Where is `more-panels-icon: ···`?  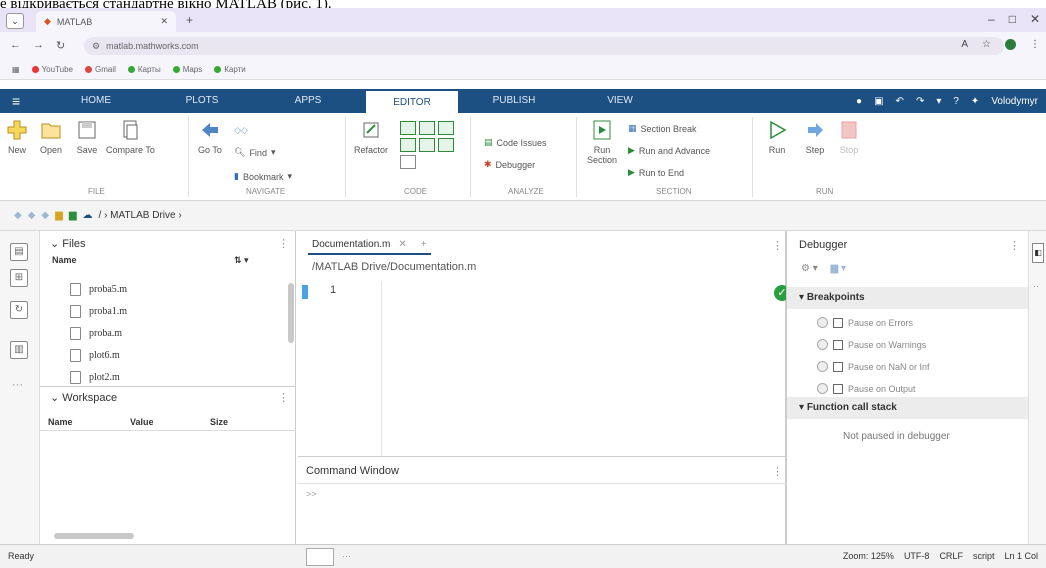 more-panels-icon: ··· is located at coordinates (17, 385).